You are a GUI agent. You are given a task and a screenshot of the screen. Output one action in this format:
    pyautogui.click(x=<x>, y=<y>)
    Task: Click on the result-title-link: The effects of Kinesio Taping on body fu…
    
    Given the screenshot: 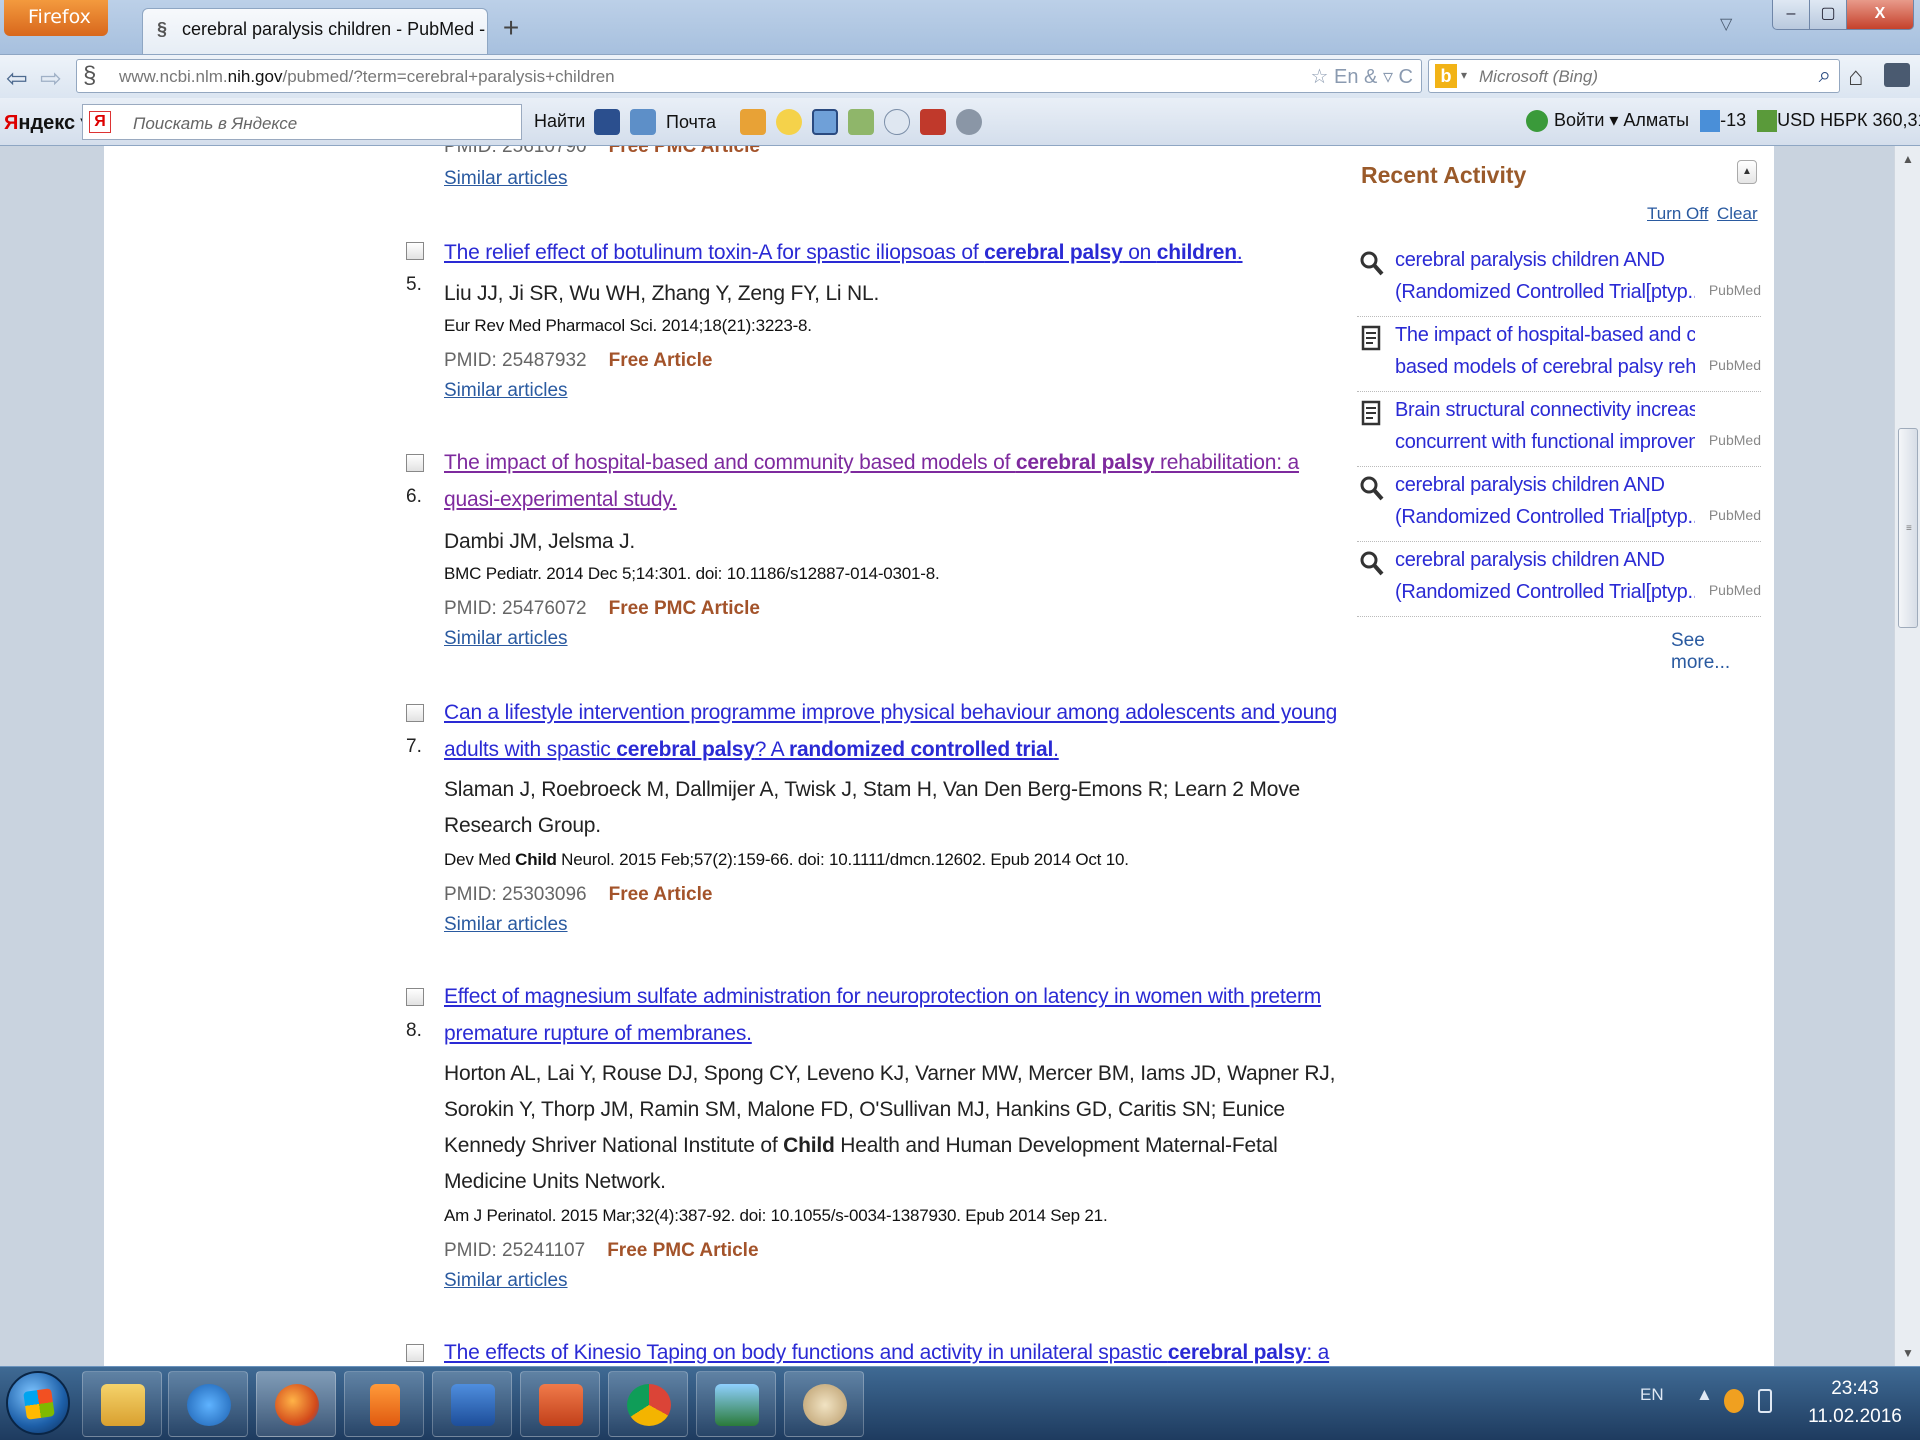 What is the action you would take?
    pyautogui.click(x=894, y=1350)
    